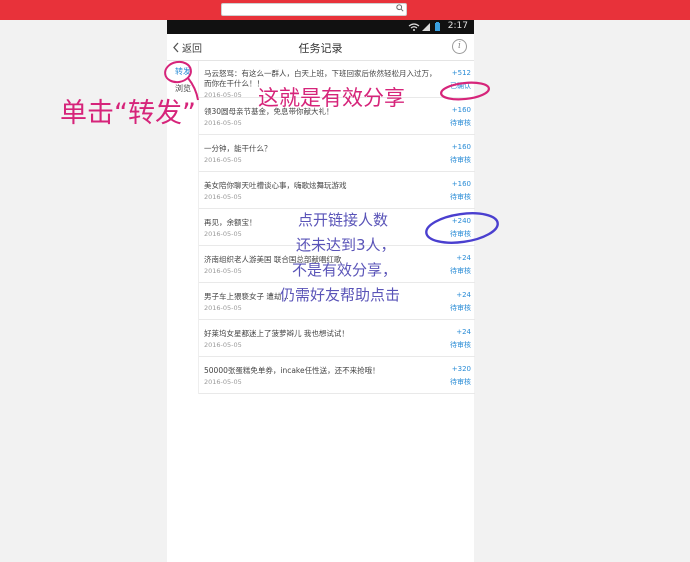  Describe the element at coordinates (461, 73) in the screenshot. I see `record-points: +512` at that location.